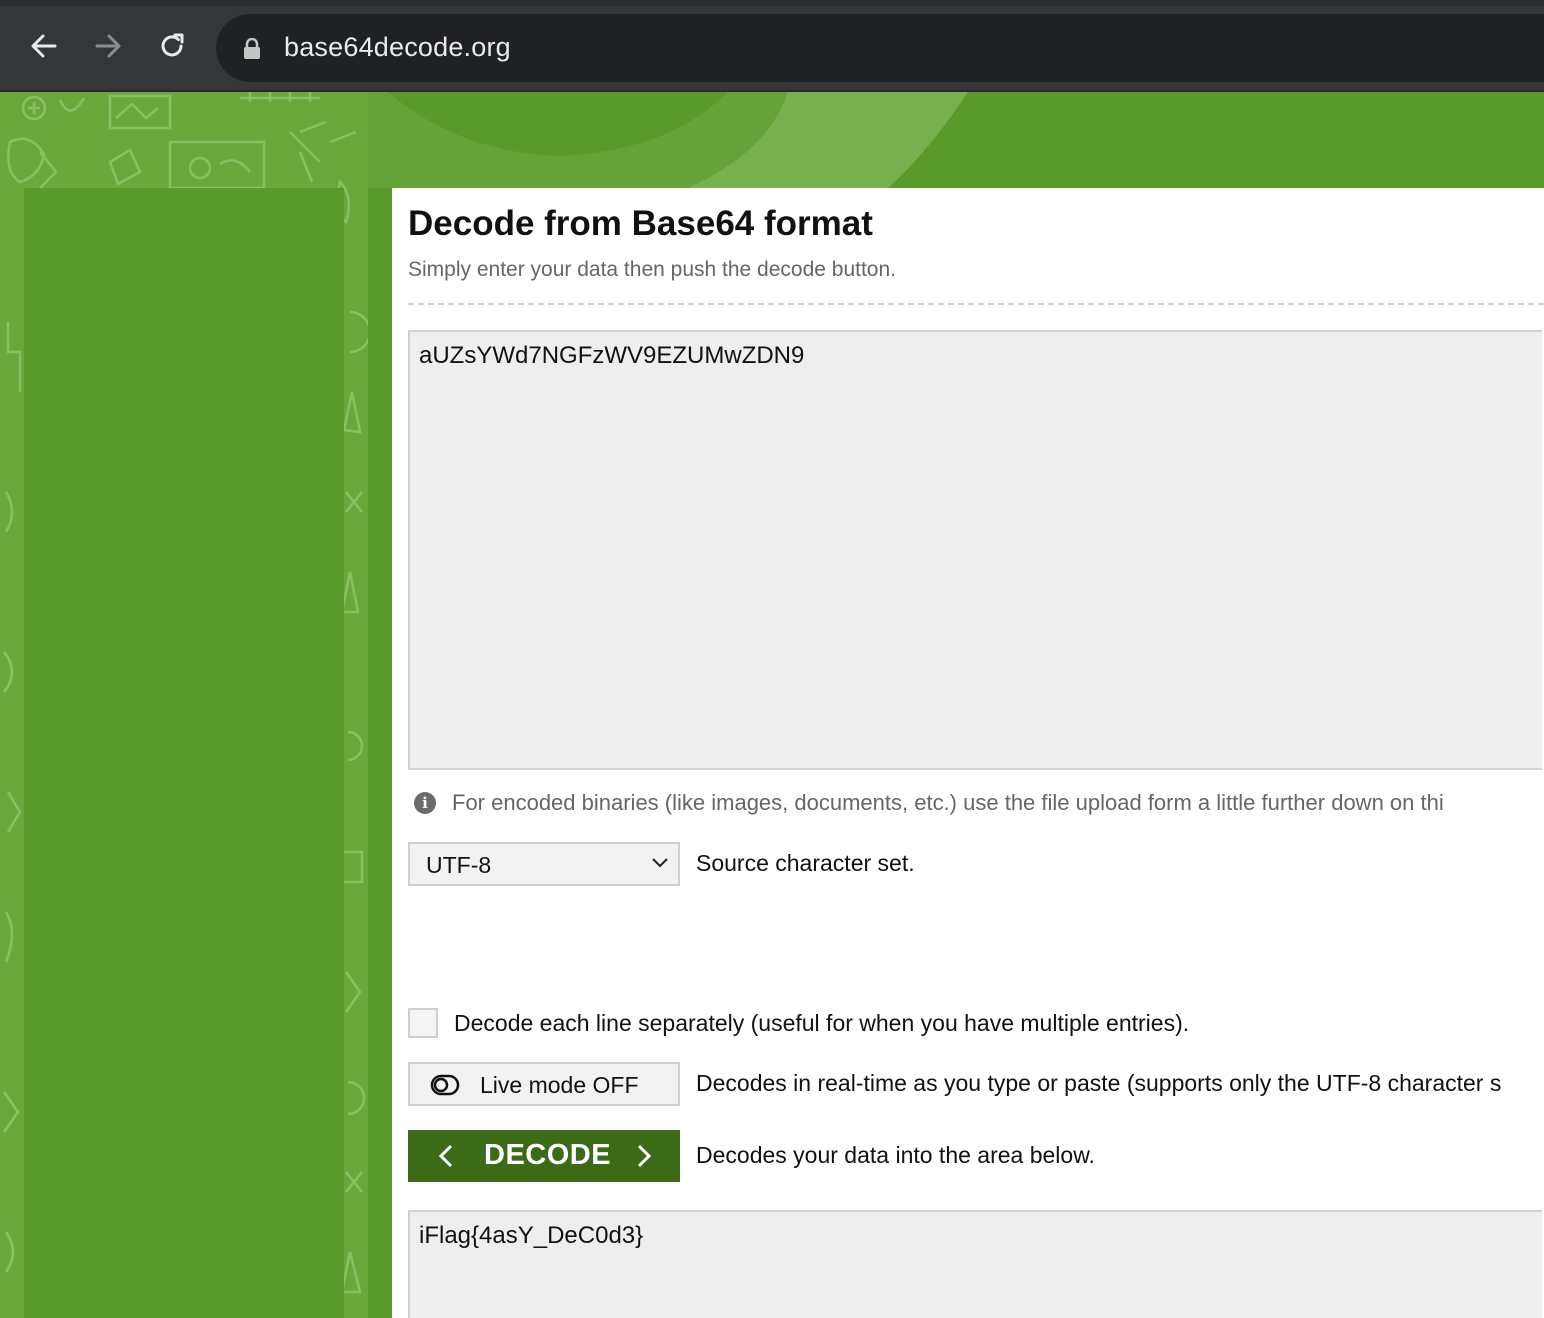  I want to click on charset-selected-value: UTF-8, so click(459, 865).